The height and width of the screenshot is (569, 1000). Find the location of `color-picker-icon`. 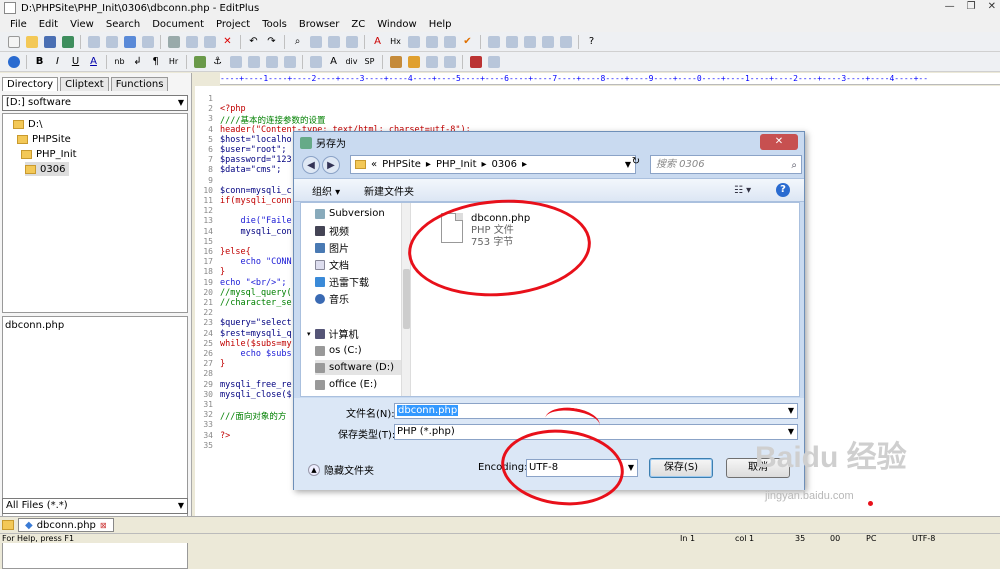

color-picker-icon is located at coordinates (413, 61).